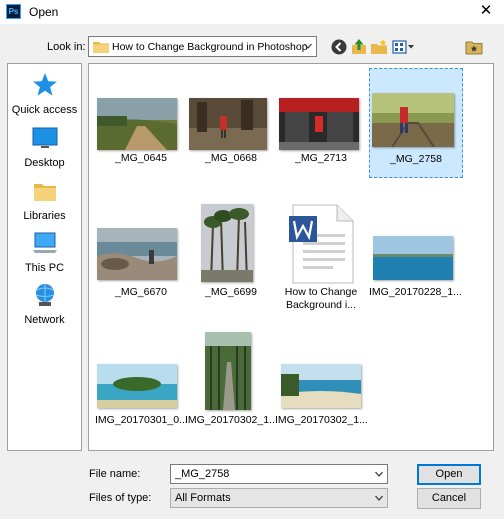  What do you see at coordinates (66, 47) in the screenshot?
I see `look-in-label: Look in:` at bounding box center [66, 47].